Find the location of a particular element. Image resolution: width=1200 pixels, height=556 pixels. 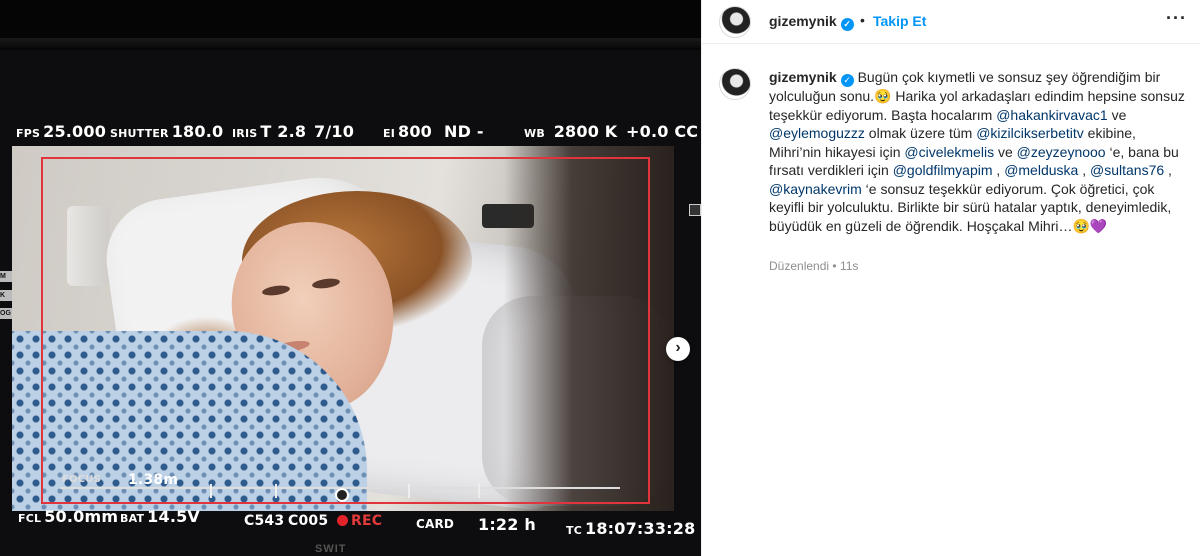

hud-fcl: FCL 50.0mm is located at coordinates (68, 516).